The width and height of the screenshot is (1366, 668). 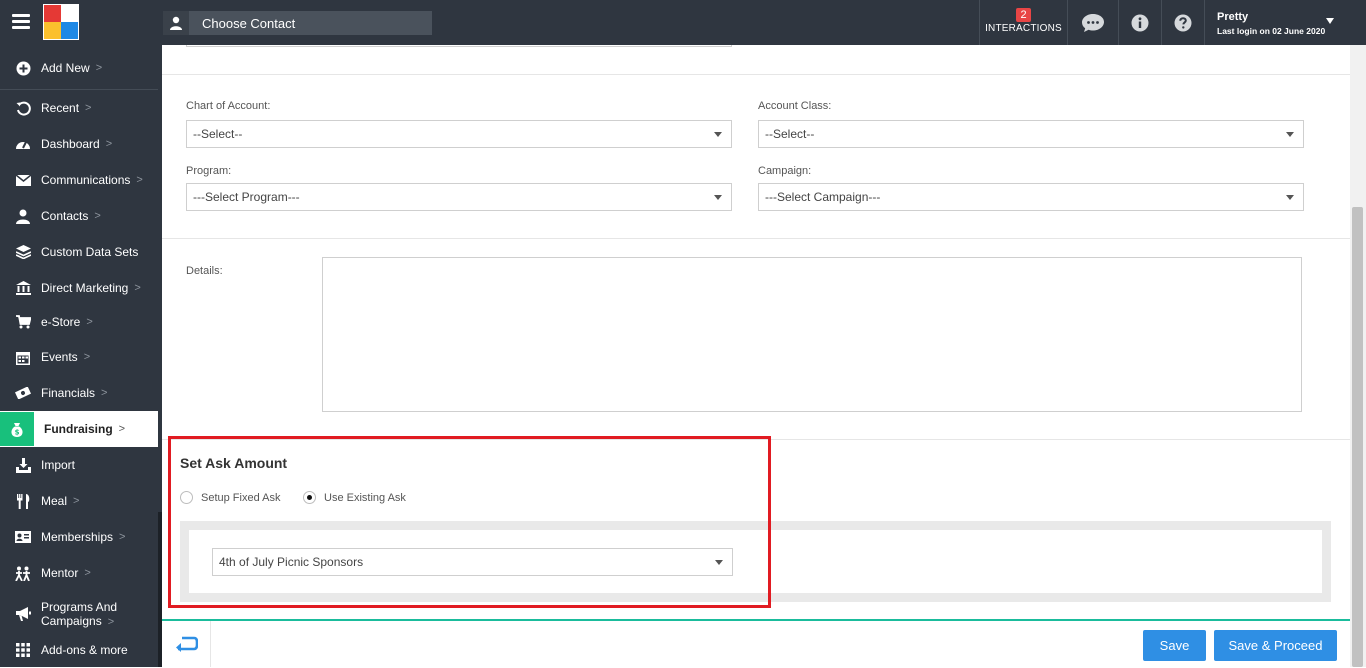 I want to click on chart-of-account-label: Chart of Account:, so click(x=228, y=106).